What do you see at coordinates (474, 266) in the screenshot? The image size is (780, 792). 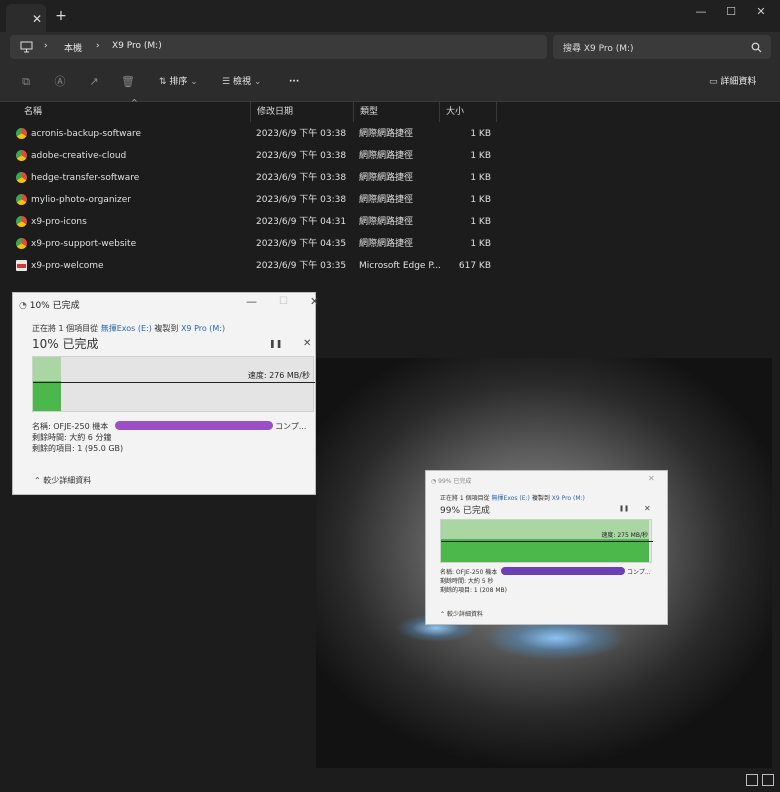 I see `file-size: 617 KB` at bounding box center [474, 266].